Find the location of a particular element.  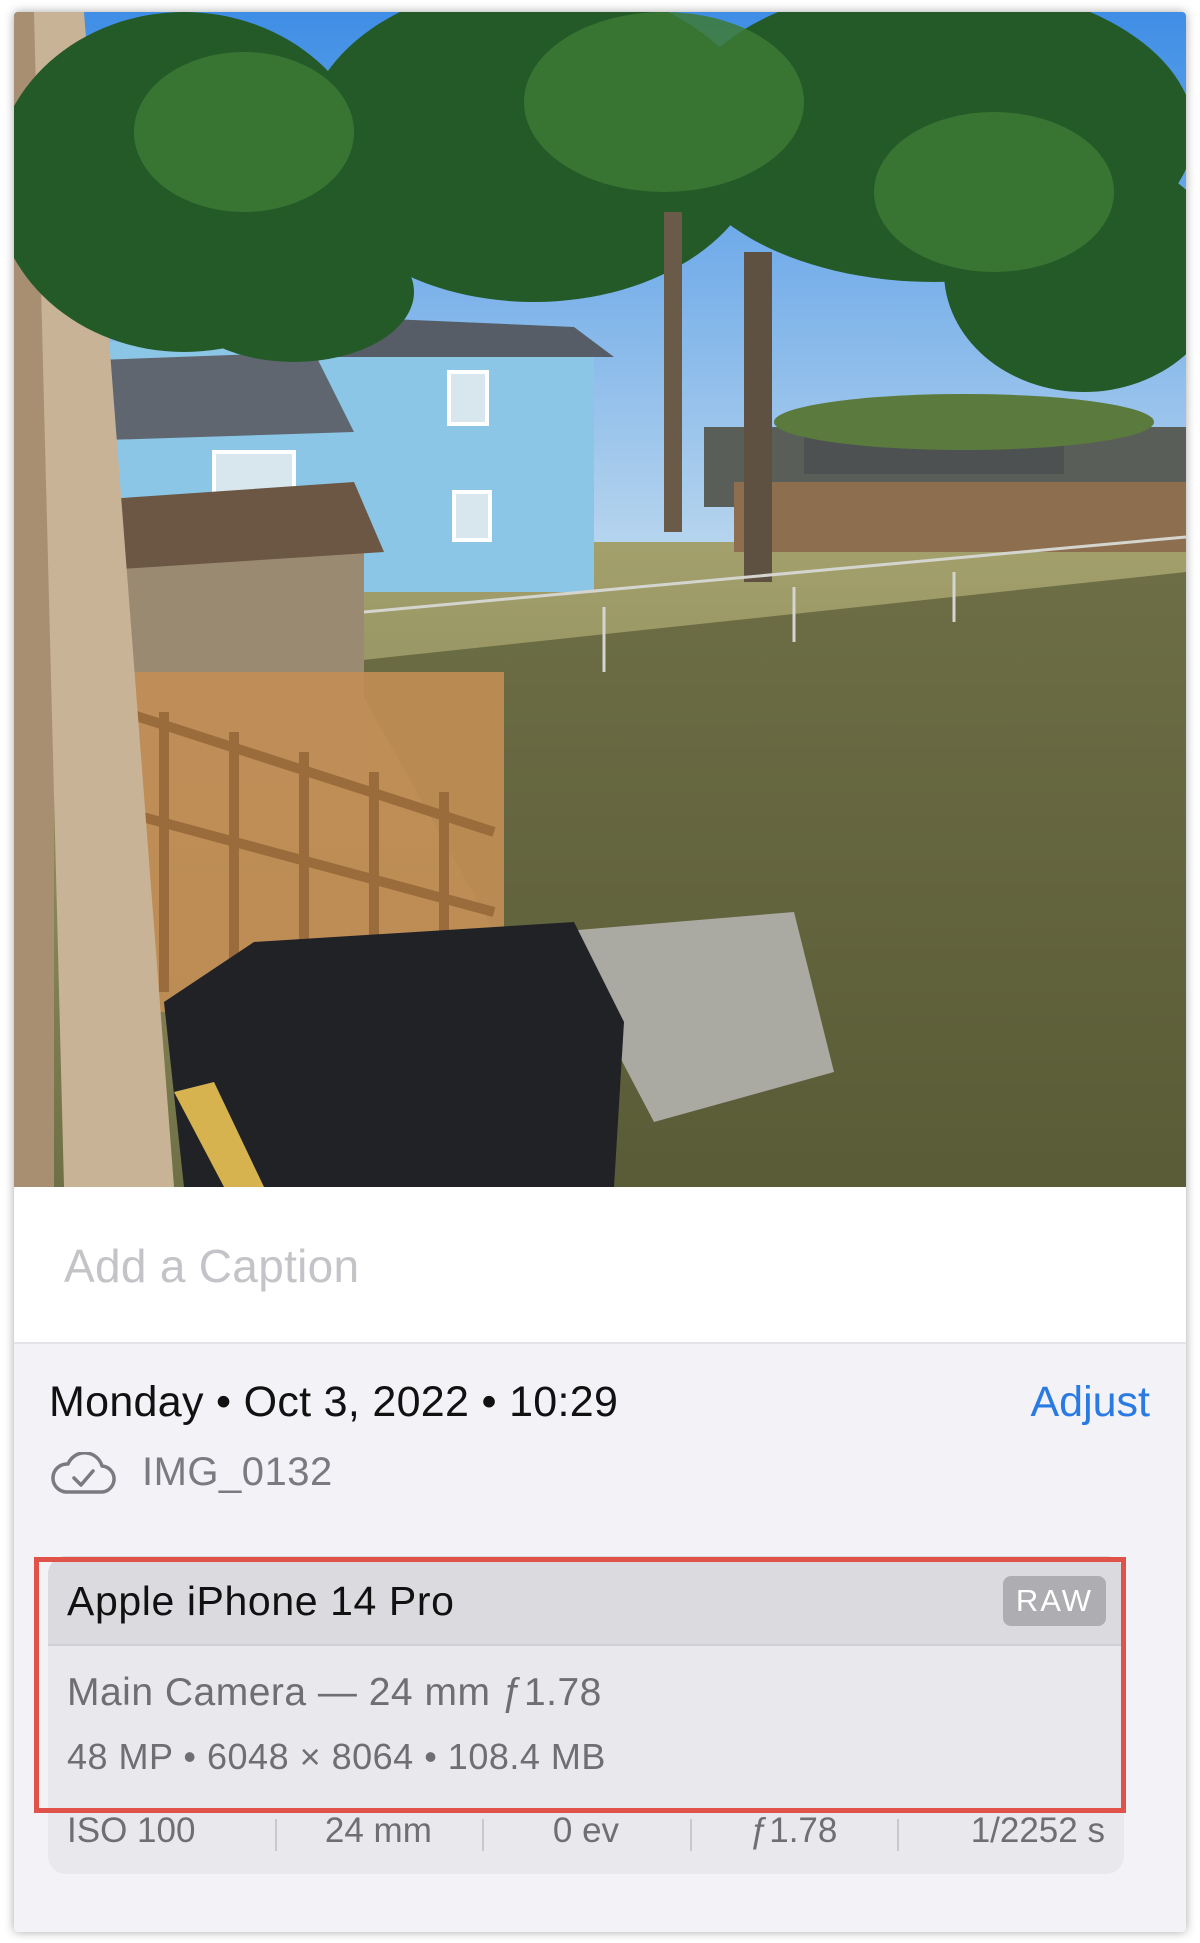

lens-info: Main Camera — 24 mm ƒ1.78 is located at coordinates (334, 1692).